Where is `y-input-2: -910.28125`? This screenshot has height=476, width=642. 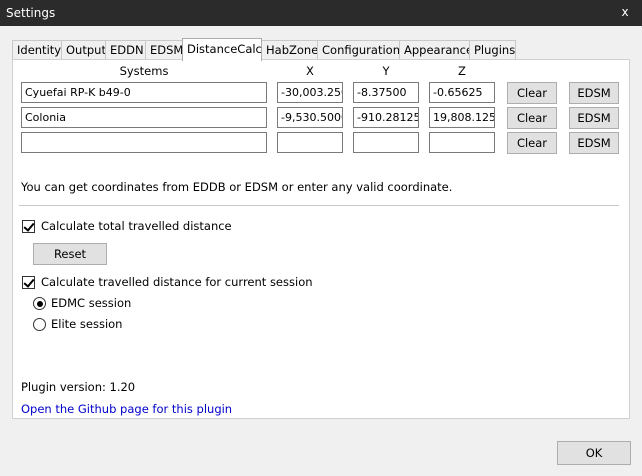
y-input-2: -910.28125 is located at coordinates (386, 117).